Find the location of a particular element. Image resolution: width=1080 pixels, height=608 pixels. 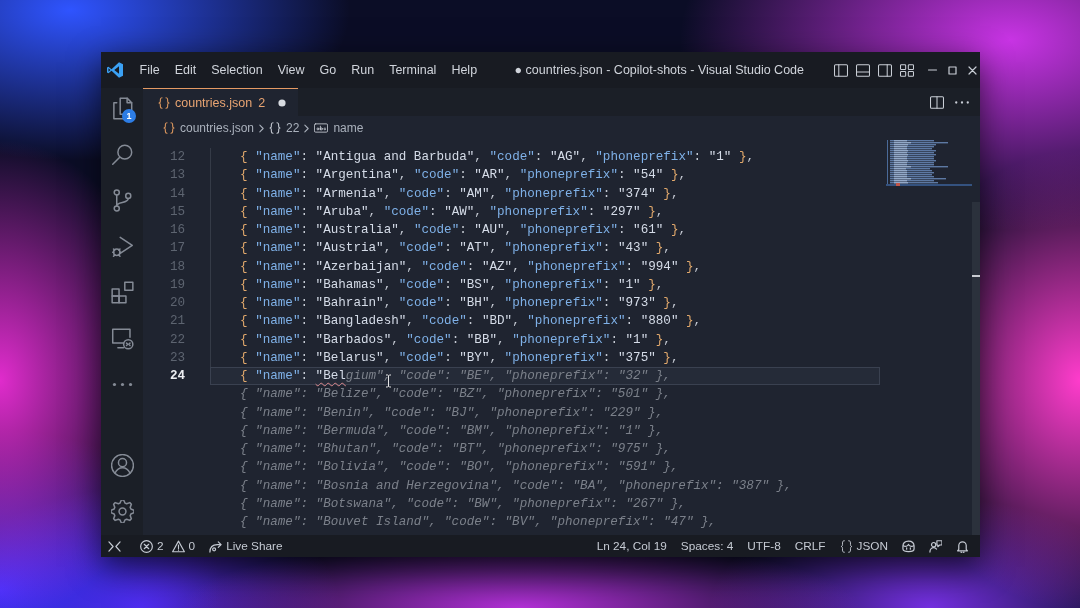

split-editor-icon is located at coordinates (937, 102).